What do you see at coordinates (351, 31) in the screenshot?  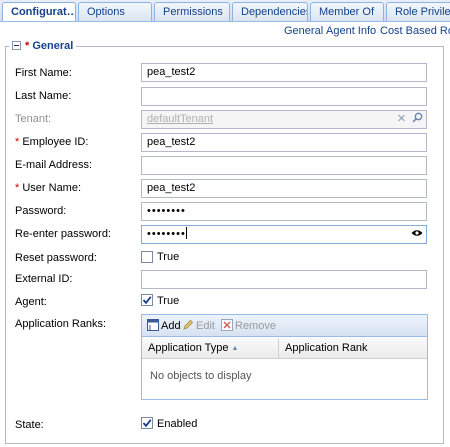 I see `link-agent-info: Agent Info` at bounding box center [351, 31].